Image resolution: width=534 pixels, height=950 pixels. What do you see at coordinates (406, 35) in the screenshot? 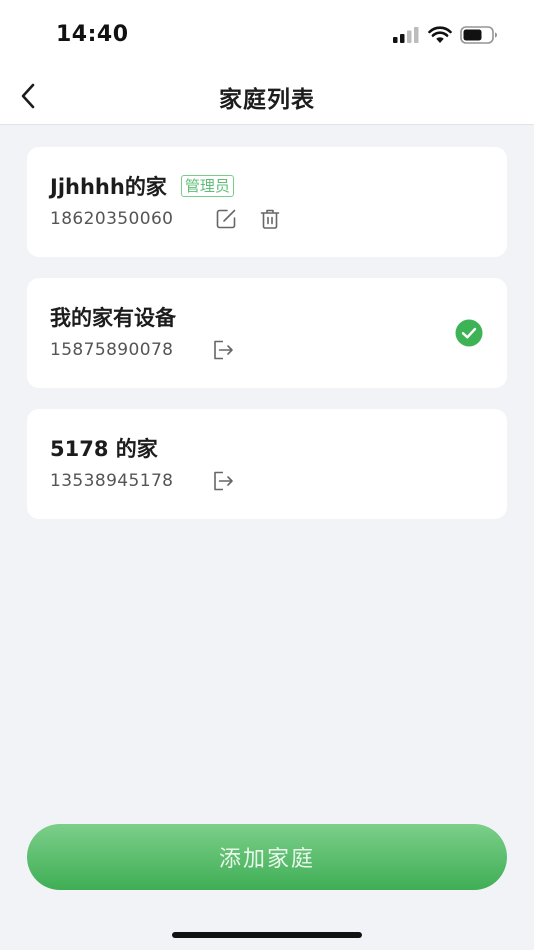
I see `cellular-signal-icon` at bounding box center [406, 35].